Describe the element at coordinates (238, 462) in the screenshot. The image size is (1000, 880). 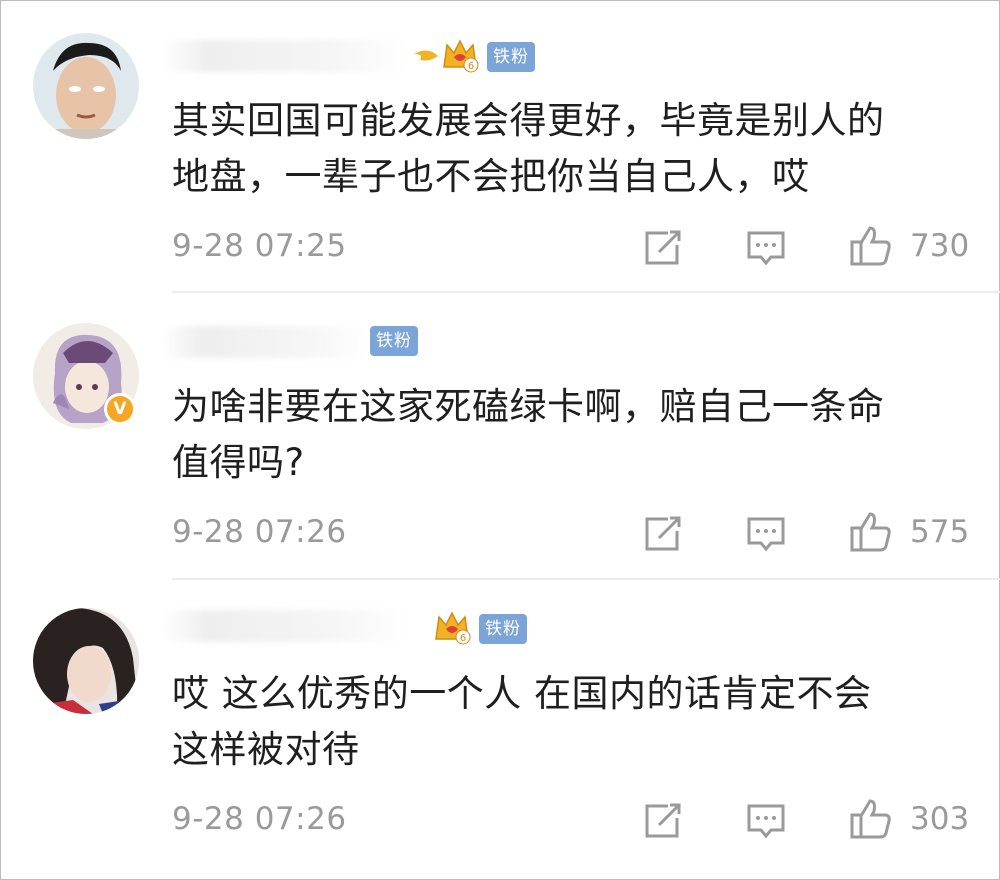
I see `comment-text-line: 值得吗?` at that location.